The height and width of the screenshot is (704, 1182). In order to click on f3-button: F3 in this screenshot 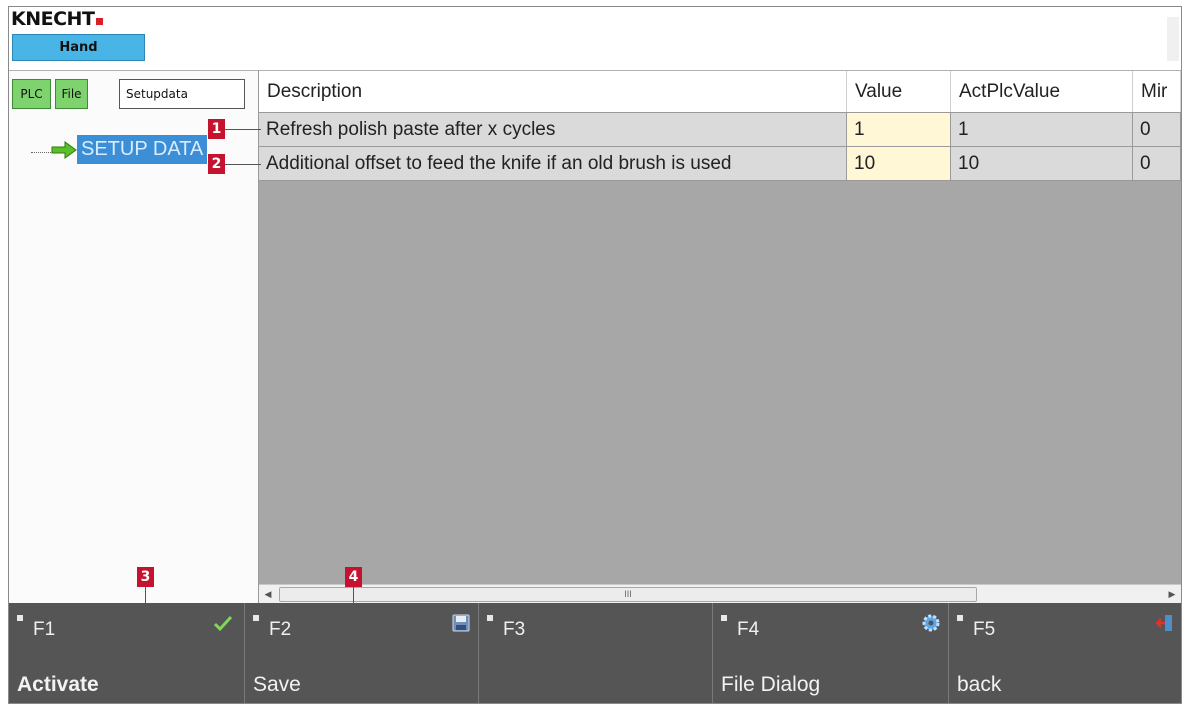, I will do `click(596, 653)`.